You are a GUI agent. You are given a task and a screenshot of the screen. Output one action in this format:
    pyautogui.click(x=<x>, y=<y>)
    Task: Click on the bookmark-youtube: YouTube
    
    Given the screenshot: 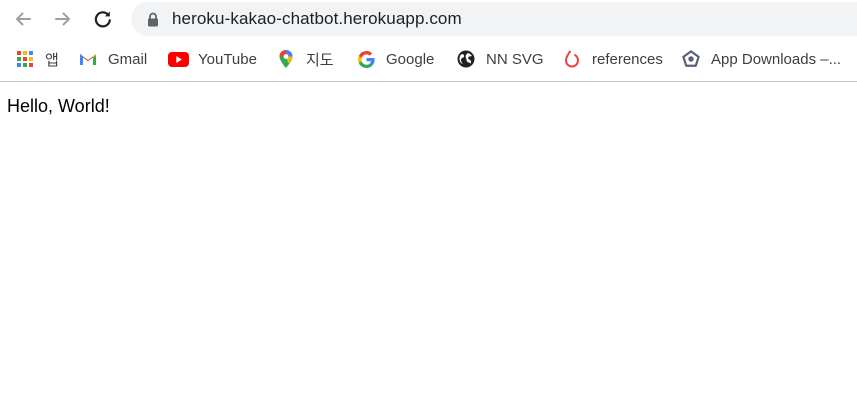 What is the action you would take?
    pyautogui.click(x=212, y=59)
    